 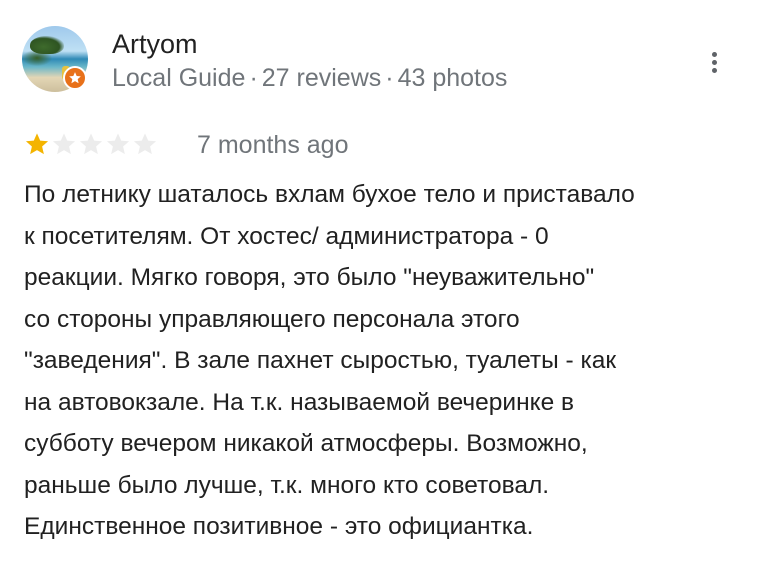 I want to click on reviewer-reviews-count: 27 reviews, so click(x=321, y=78).